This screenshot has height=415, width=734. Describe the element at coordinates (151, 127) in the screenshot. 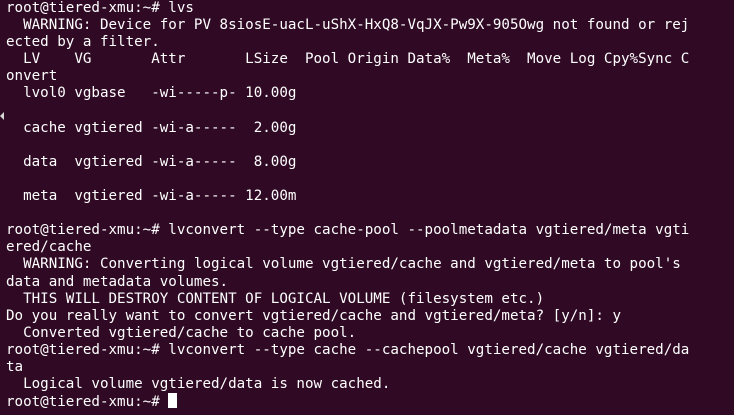

I see `terminal-line: cache vgtiered -wi-a----- 2.00g` at that location.